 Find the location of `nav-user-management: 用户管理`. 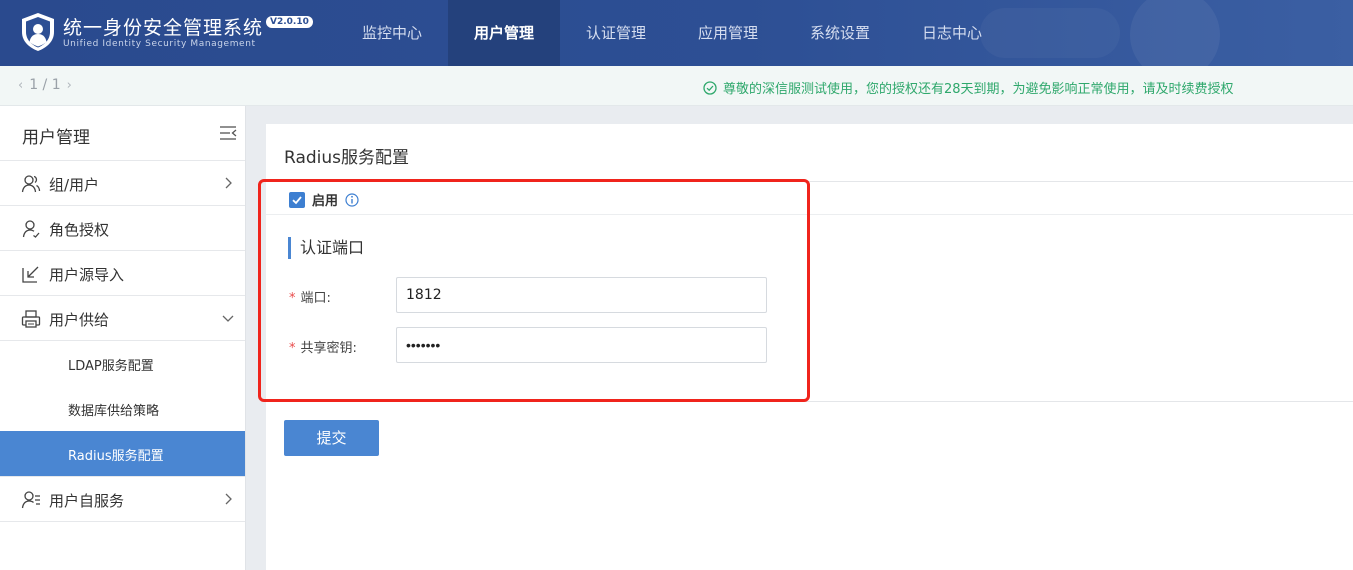

nav-user-management: 用户管理 is located at coordinates (504, 33).